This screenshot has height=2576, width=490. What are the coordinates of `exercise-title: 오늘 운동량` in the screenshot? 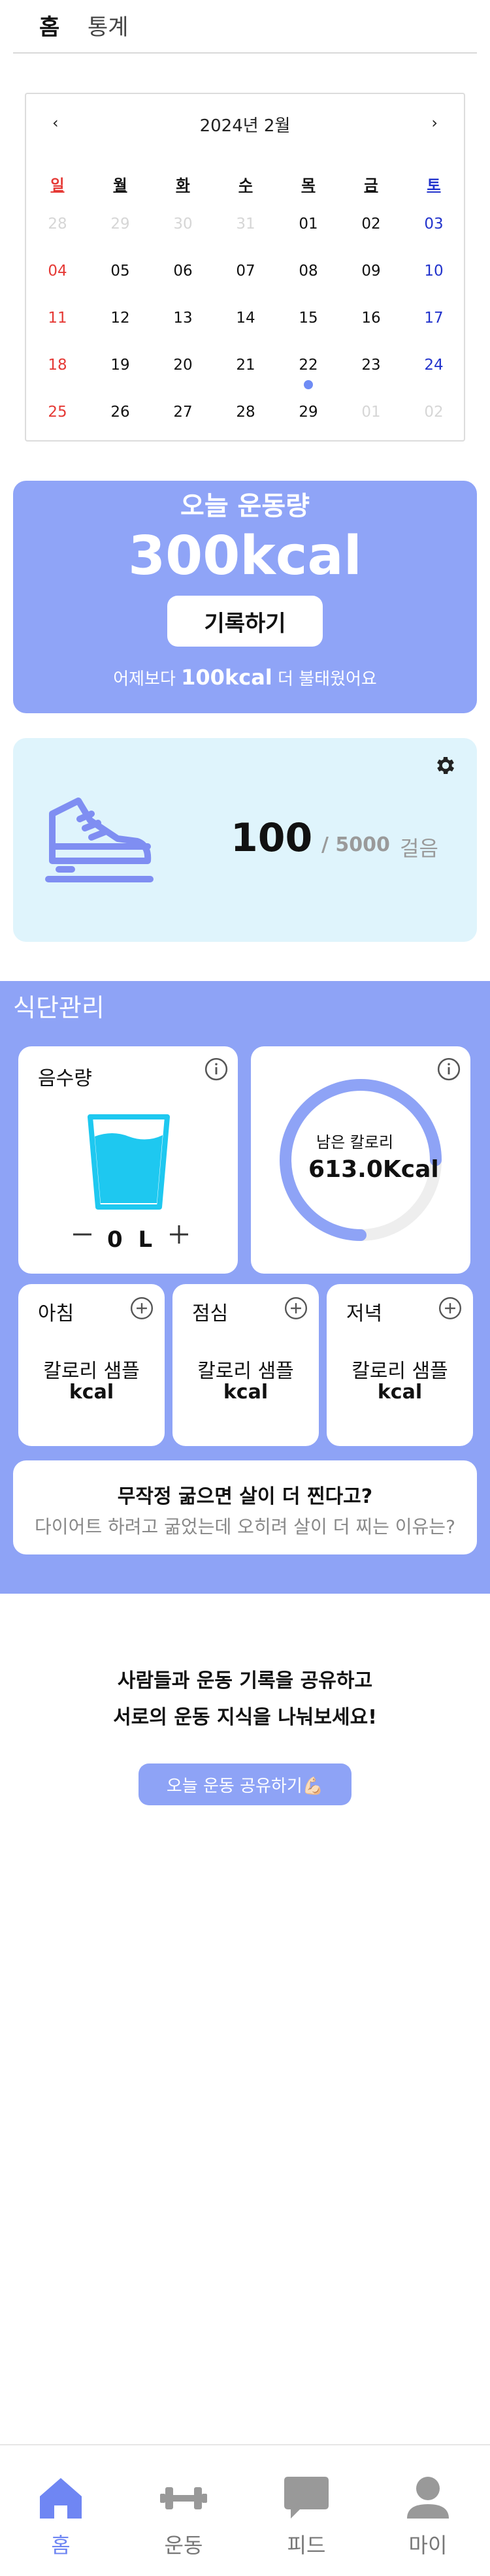 It's located at (245, 506).